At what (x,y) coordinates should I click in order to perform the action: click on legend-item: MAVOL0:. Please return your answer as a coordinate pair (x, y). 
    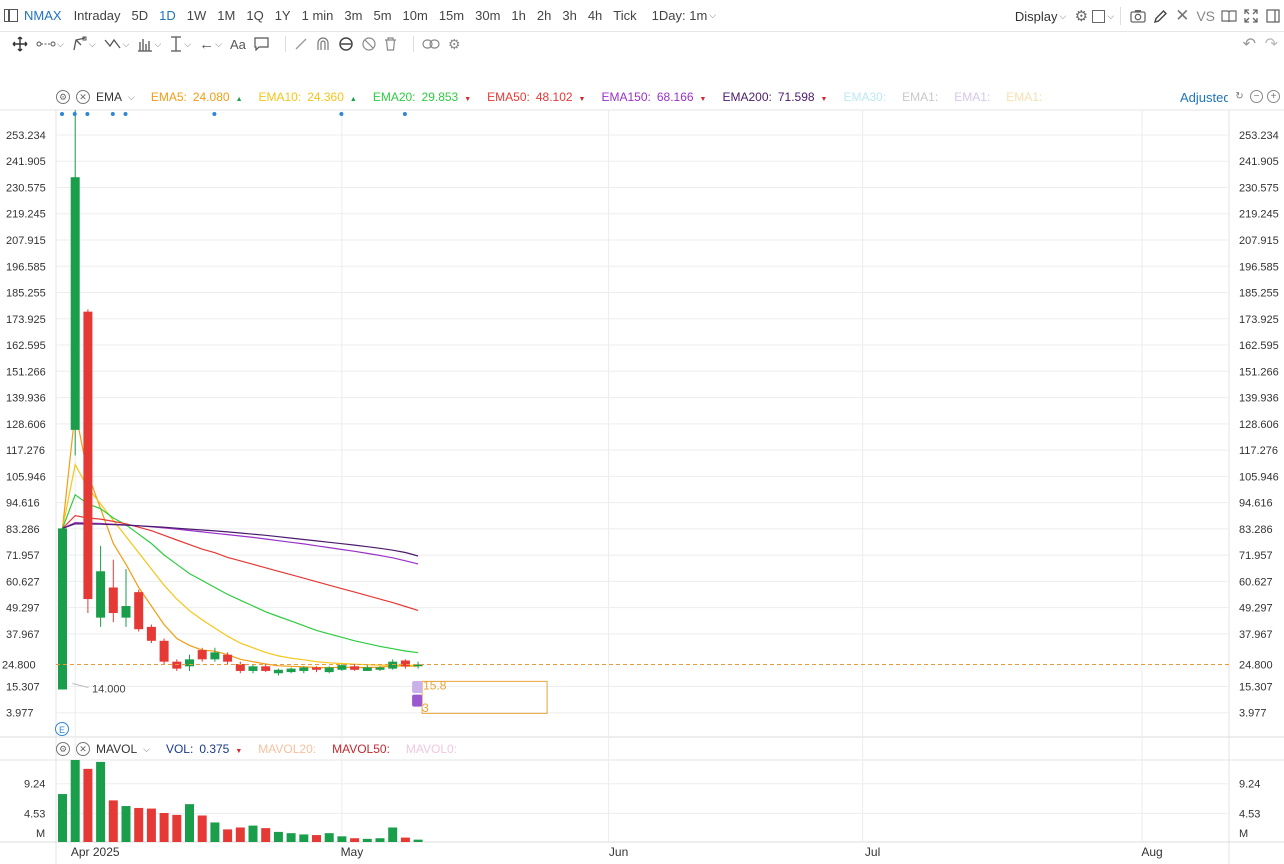
    Looking at the image, I should click on (431, 749).